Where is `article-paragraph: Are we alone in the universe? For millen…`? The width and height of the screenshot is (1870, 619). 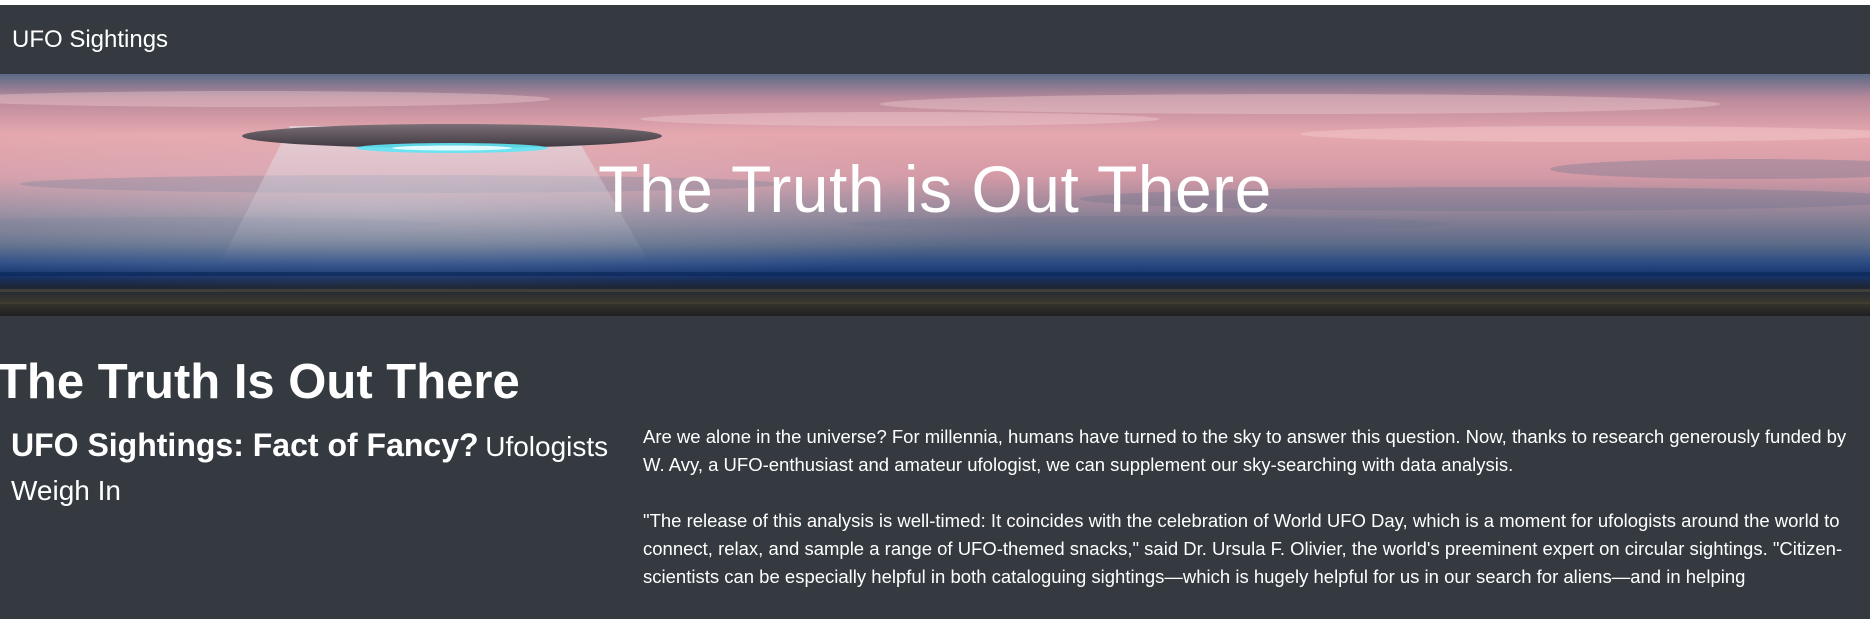 article-paragraph: Are we alone in the universe? For millen… is located at coordinates (1245, 450).